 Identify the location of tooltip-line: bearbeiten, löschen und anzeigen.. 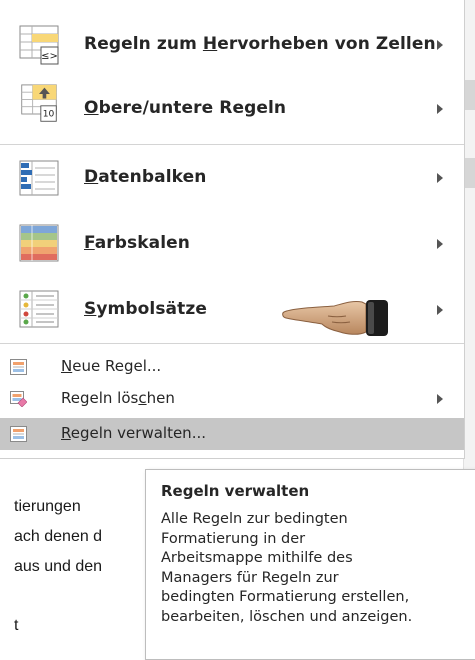
(287, 616).